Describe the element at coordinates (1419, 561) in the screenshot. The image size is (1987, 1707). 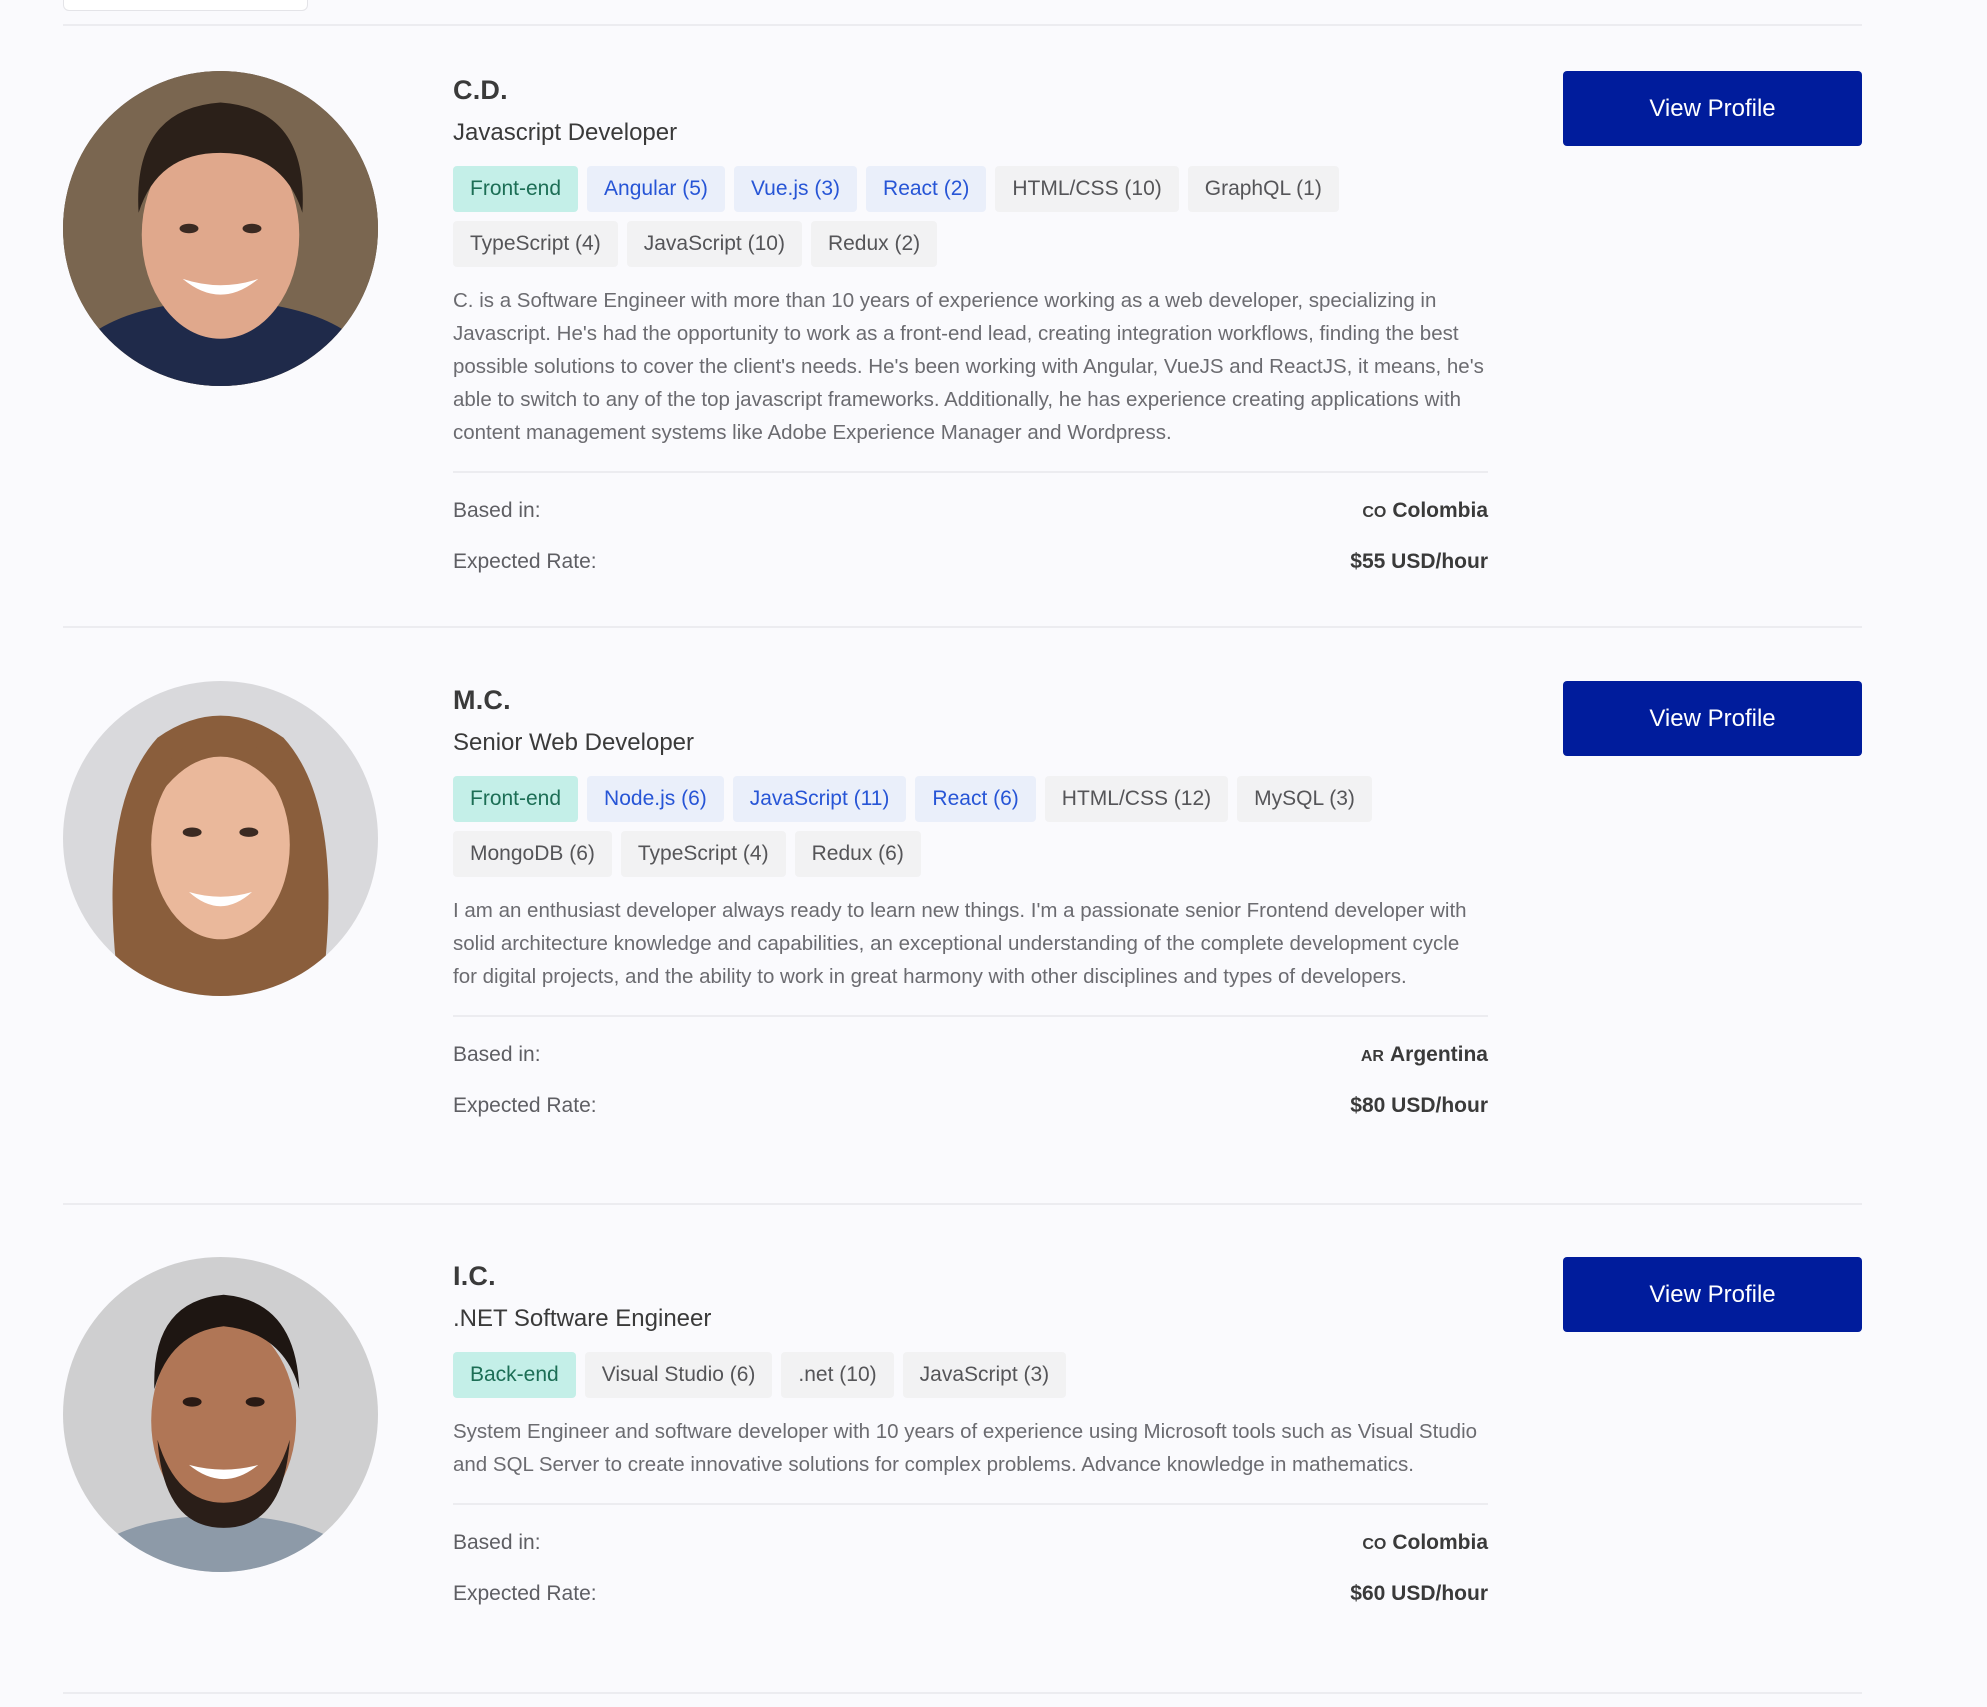
I see `rate-value: $55 USD/hour` at that location.